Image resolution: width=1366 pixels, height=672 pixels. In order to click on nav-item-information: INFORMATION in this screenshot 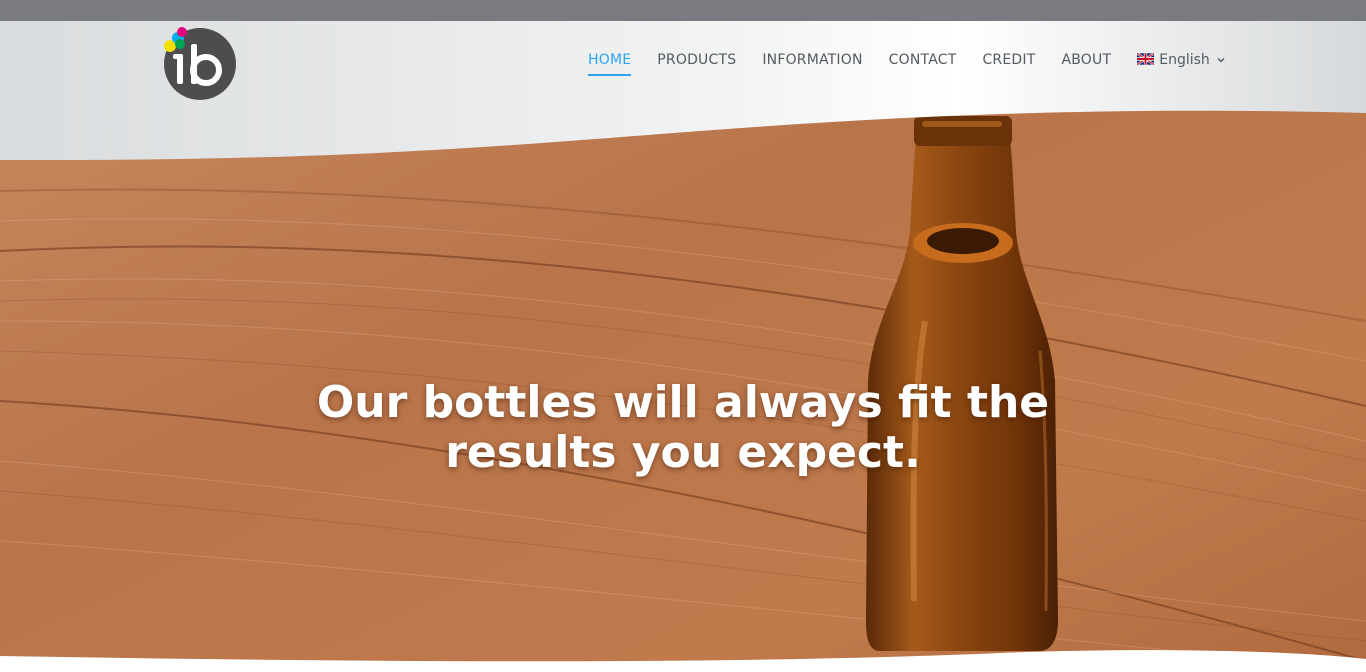, I will do `click(812, 63)`.